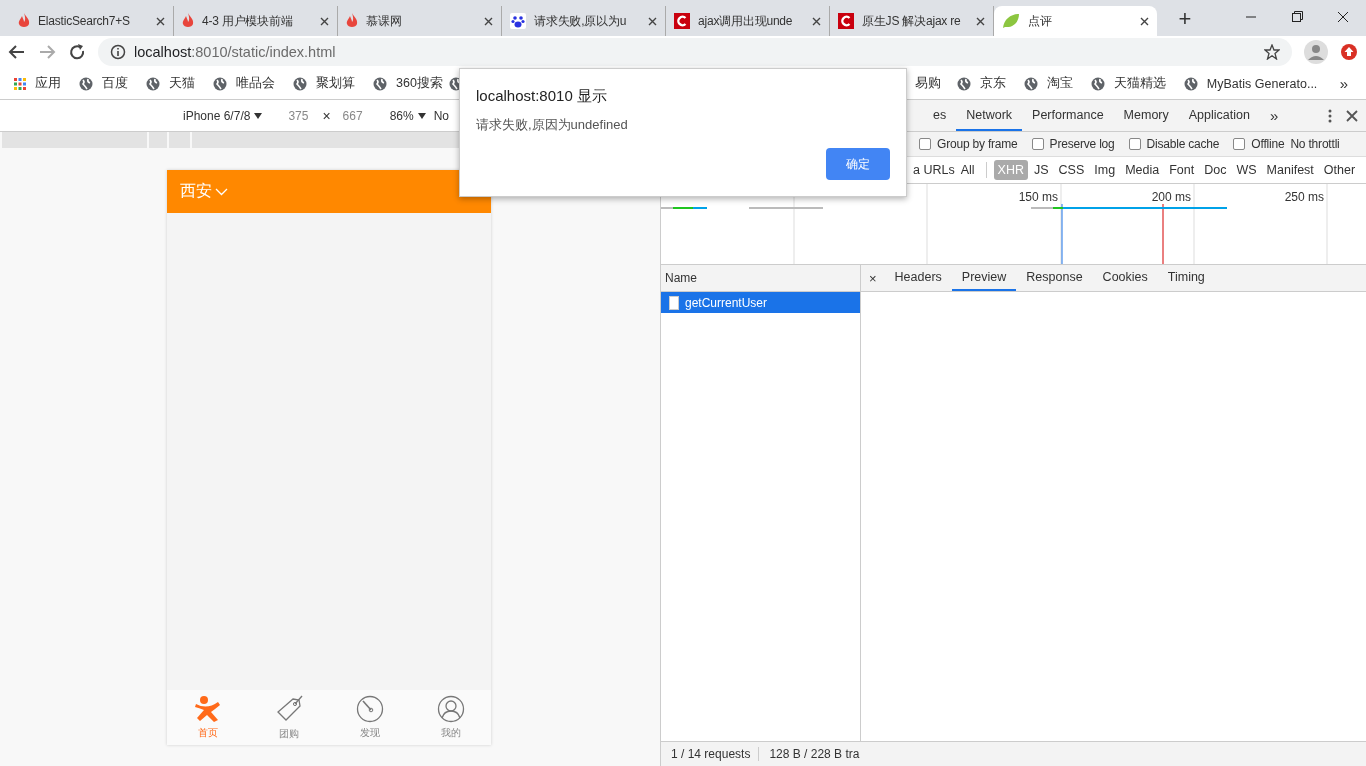  I want to click on filter-chip: CSS, so click(1071, 170).